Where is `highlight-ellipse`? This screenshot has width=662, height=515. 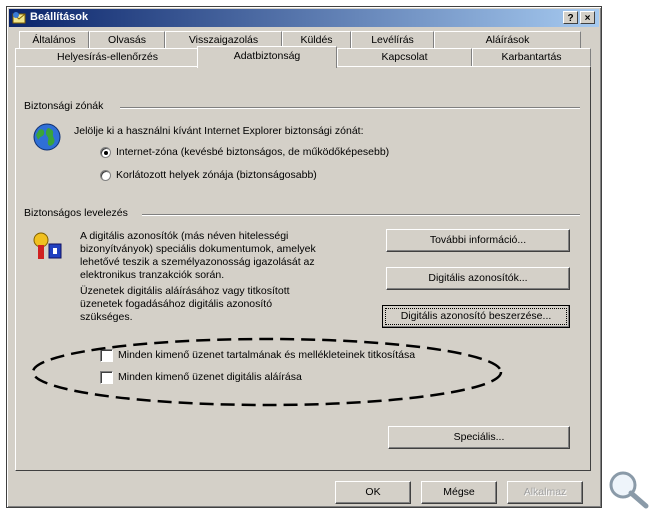
highlight-ellipse is located at coordinates (267, 372).